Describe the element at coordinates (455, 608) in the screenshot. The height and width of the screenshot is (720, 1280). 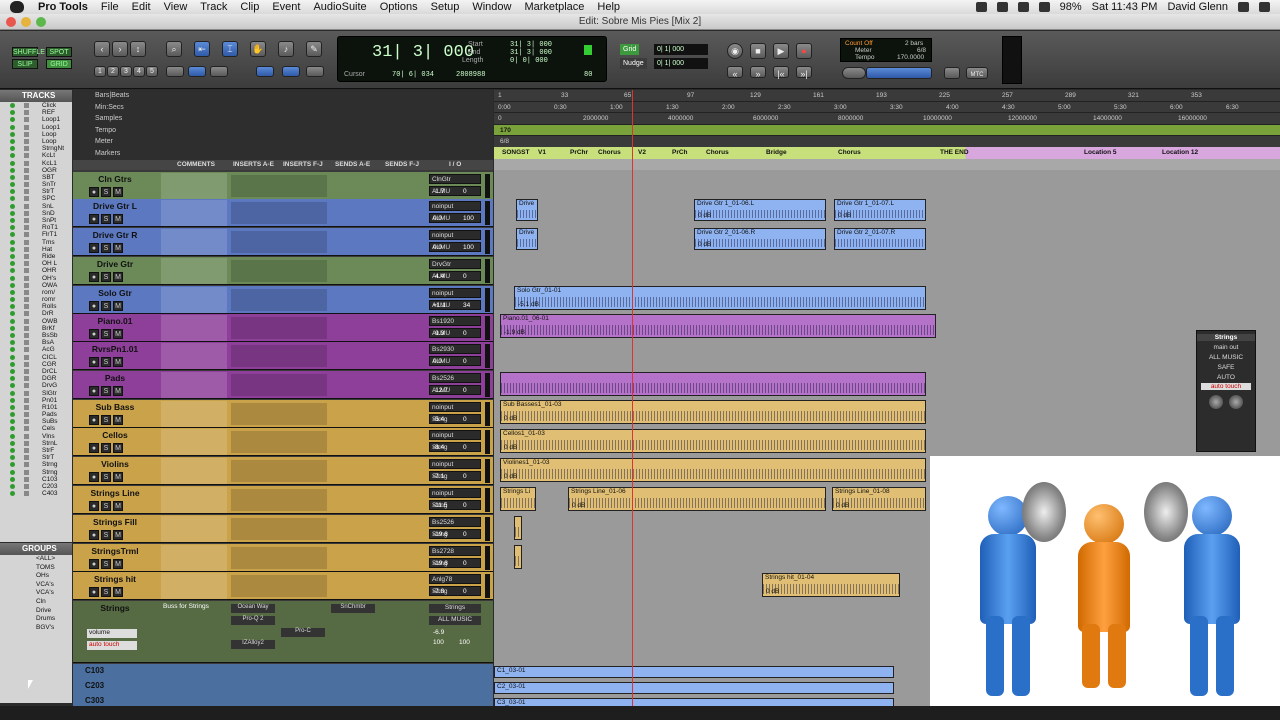
I see `aux-input: Strings` at that location.